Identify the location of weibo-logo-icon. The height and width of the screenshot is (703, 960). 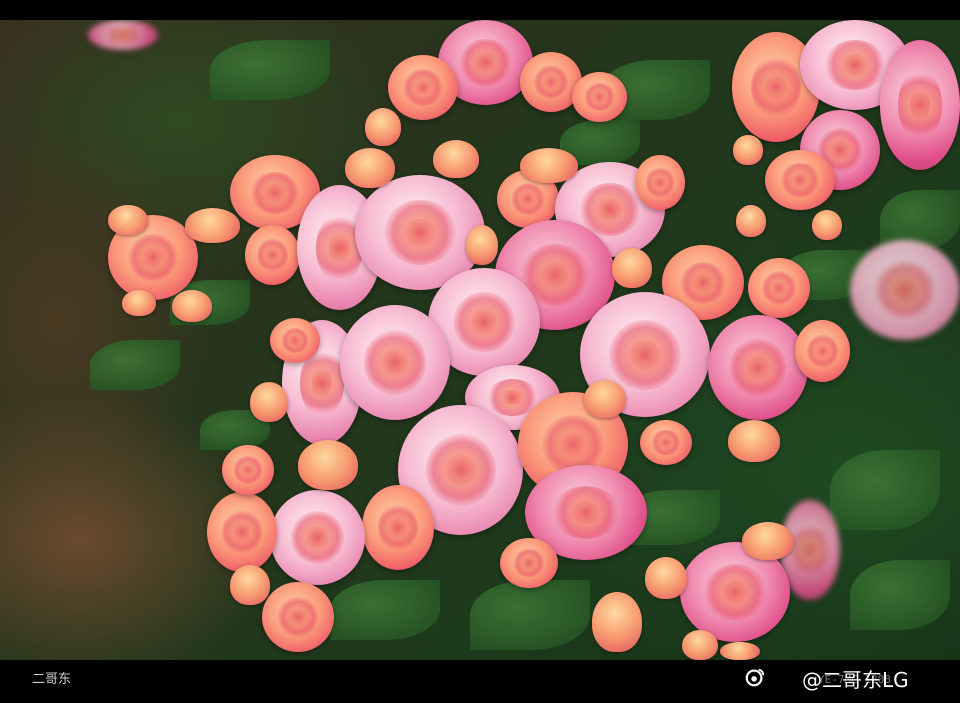
(755, 677).